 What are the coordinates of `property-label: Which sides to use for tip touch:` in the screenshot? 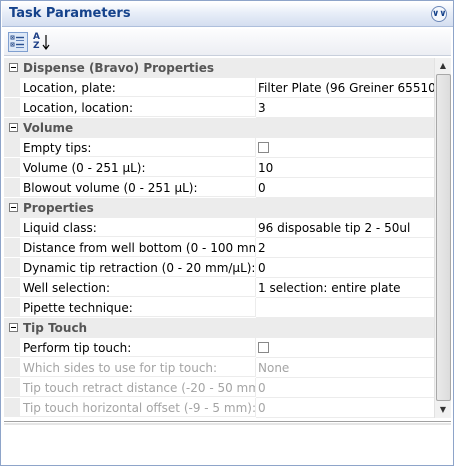 It's located at (120, 368).